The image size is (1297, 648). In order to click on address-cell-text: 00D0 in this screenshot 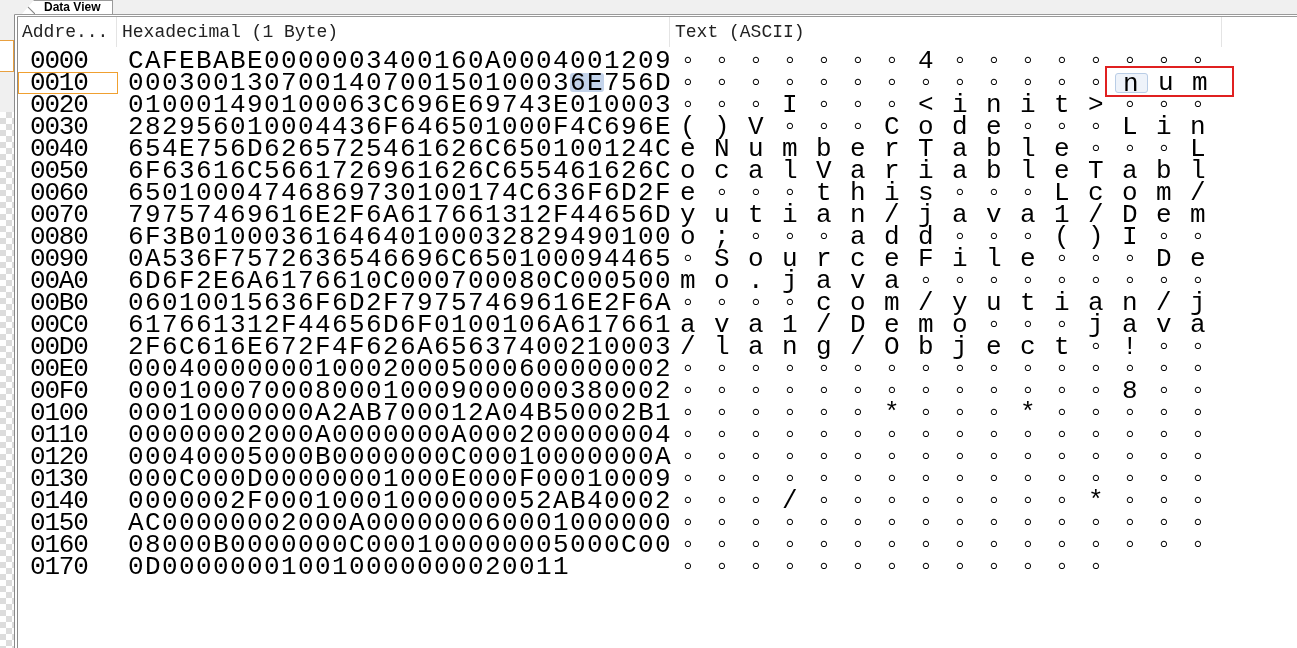, I will do `click(59, 347)`.